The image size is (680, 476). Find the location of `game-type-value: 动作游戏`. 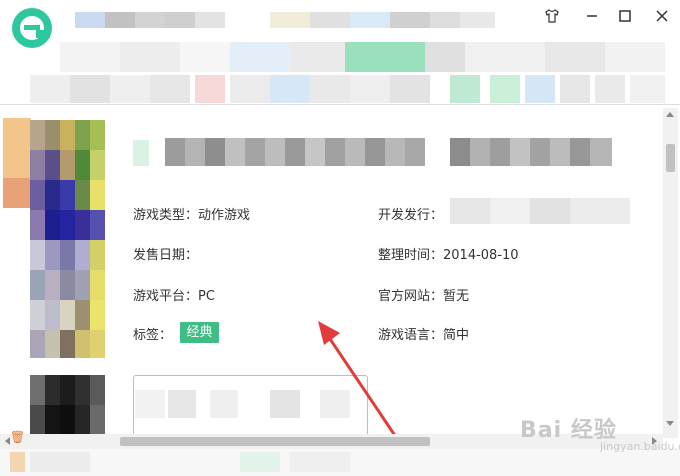

game-type-value: 动作游戏 is located at coordinates (224, 215).